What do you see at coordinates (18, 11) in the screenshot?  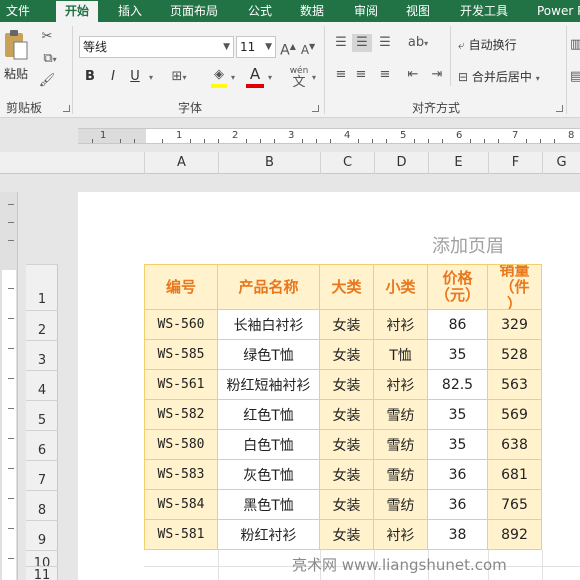 I see `tab-file: 文件` at bounding box center [18, 11].